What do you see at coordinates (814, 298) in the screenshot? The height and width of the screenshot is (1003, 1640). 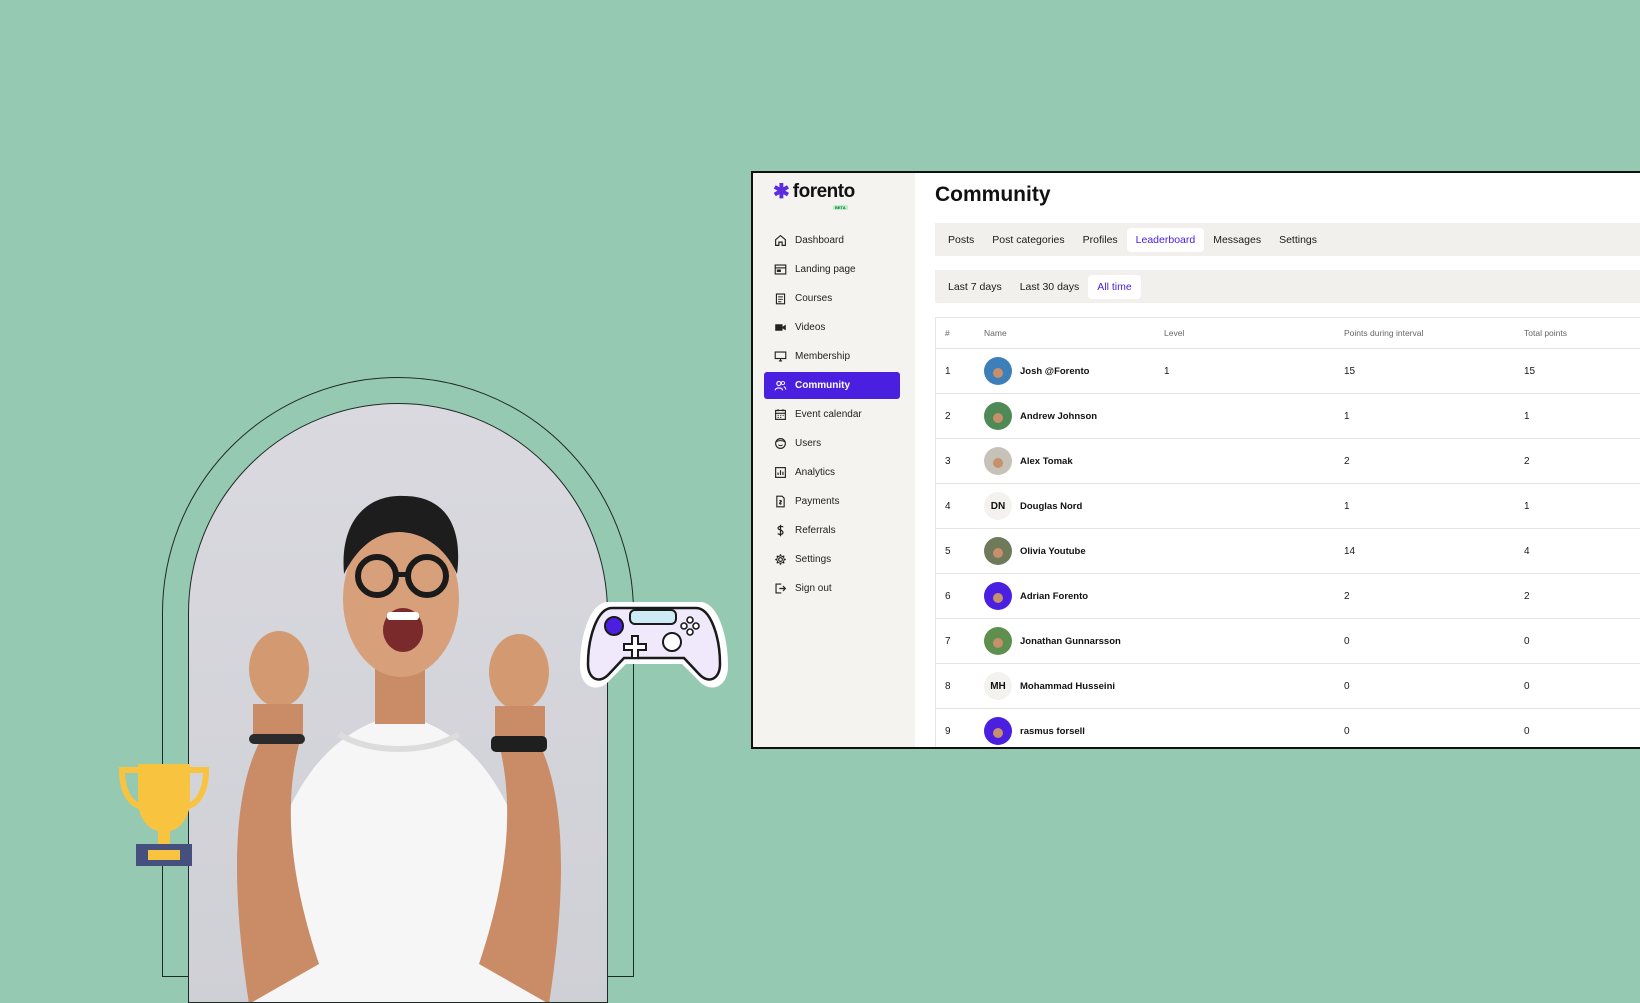 I see `sidebar-item-label: Courses` at bounding box center [814, 298].